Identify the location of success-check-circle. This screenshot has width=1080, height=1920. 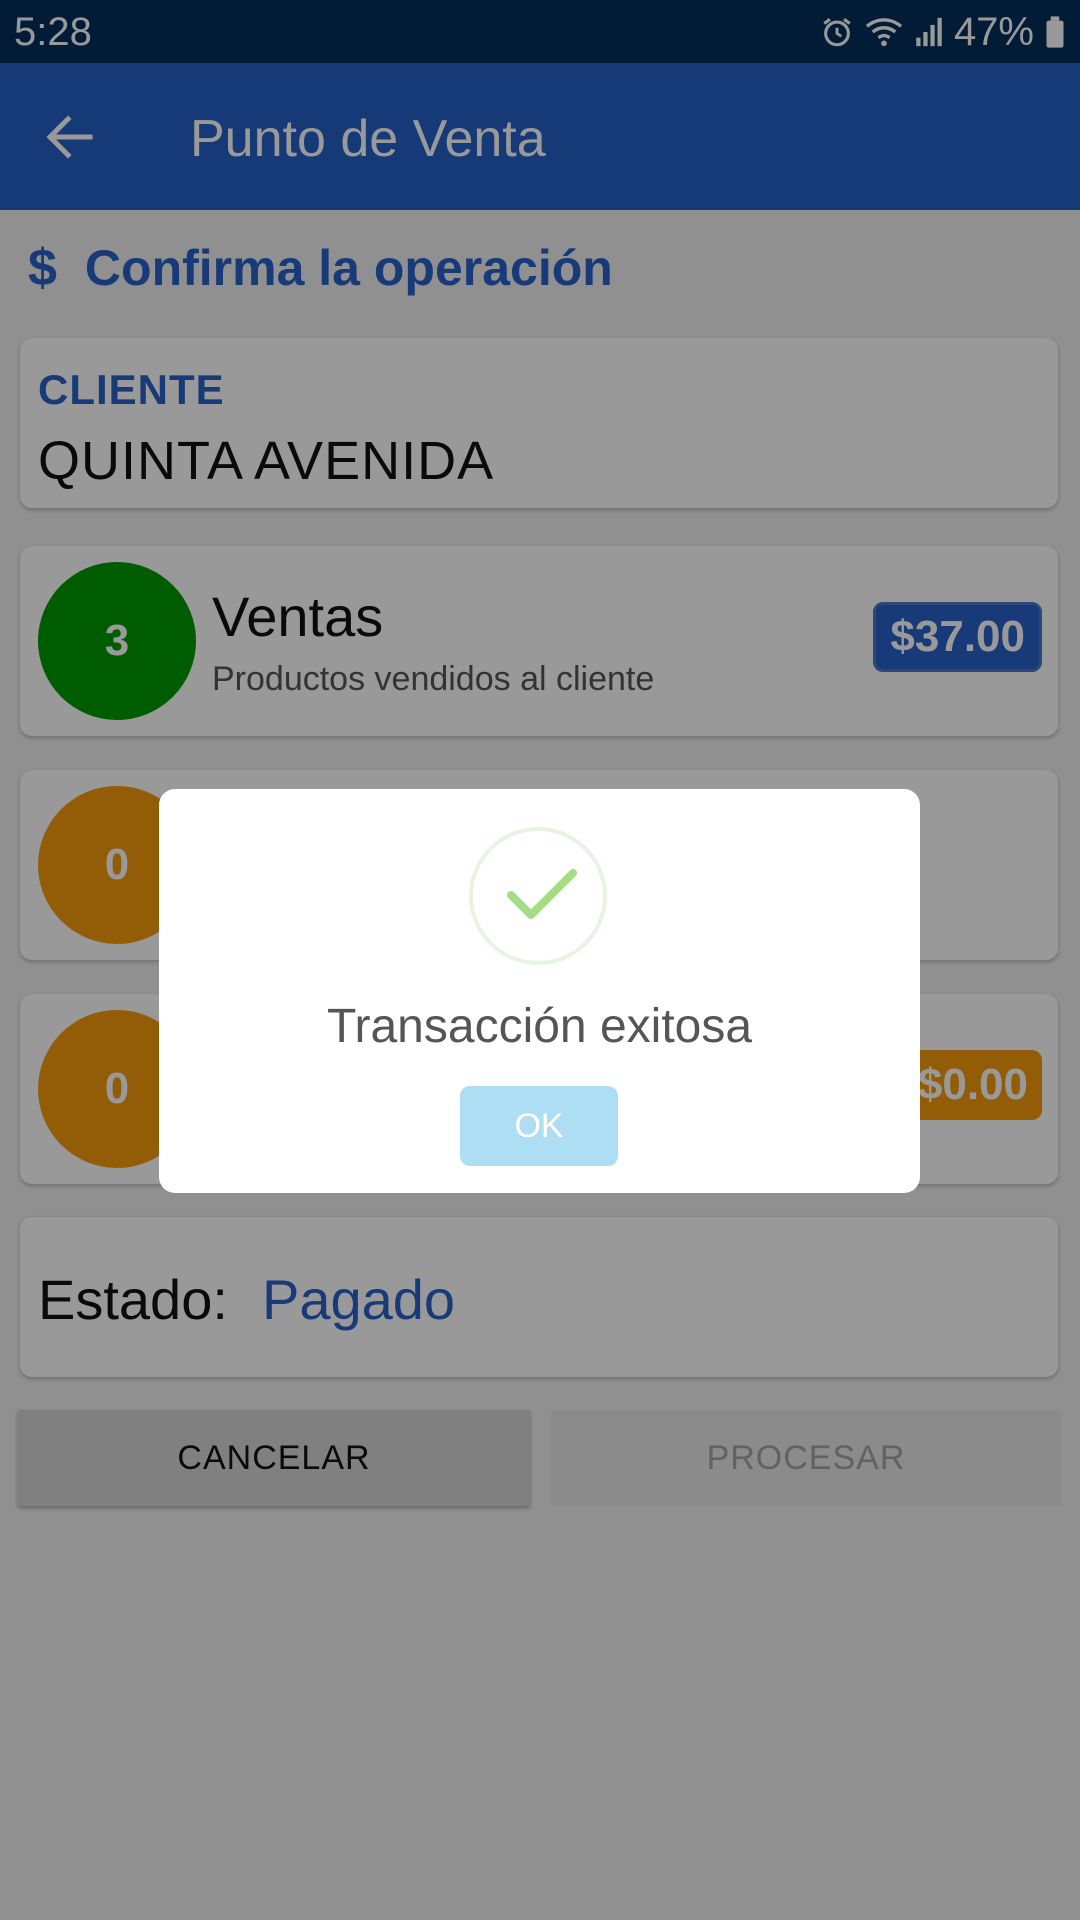
(538, 896).